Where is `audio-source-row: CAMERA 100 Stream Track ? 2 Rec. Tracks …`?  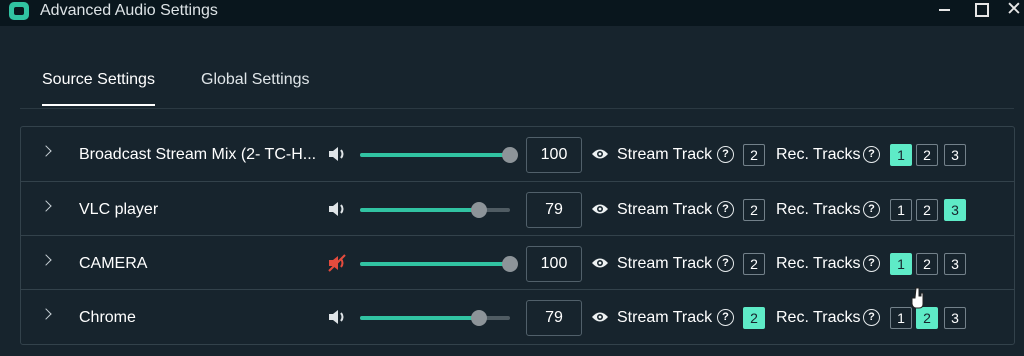
audio-source-row: CAMERA 100 Stream Track ? 2 Rec. Tracks … is located at coordinates (517, 262).